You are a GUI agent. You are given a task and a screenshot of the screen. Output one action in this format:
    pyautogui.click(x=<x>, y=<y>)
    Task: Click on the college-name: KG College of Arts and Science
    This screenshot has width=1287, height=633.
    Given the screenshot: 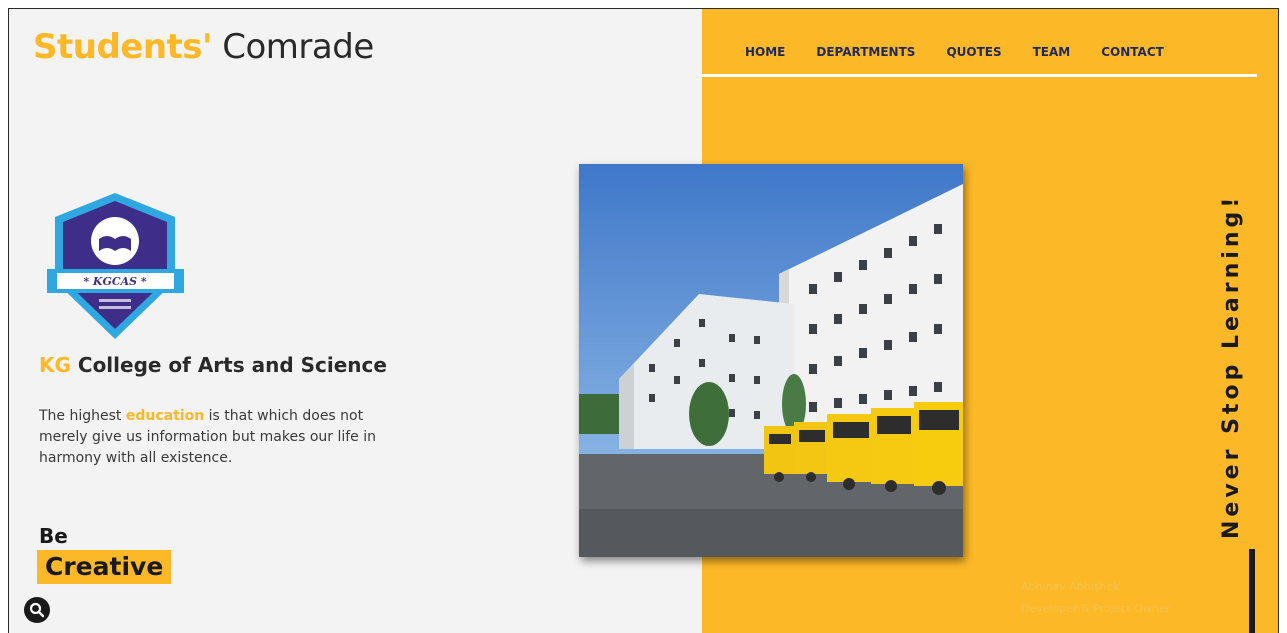 What is the action you would take?
    pyautogui.click(x=213, y=365)
    